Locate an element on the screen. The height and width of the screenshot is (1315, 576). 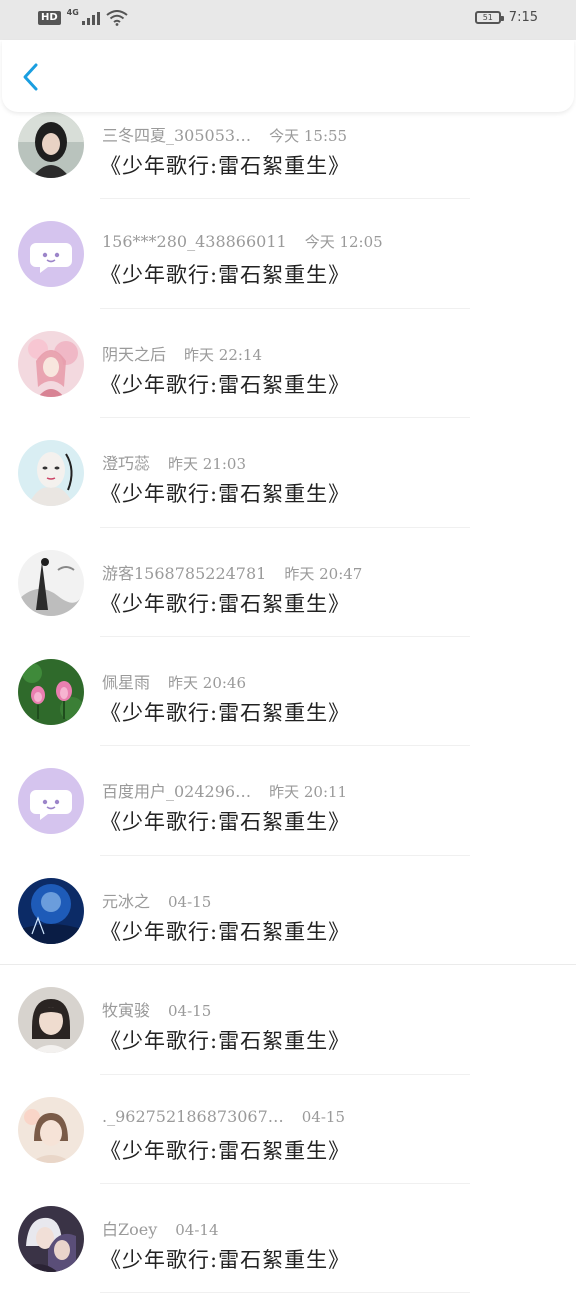
list-item-11: 白Zoey 04-14 《少年歌行:雷石絮重生》 is located at coordinates (288, 1260).